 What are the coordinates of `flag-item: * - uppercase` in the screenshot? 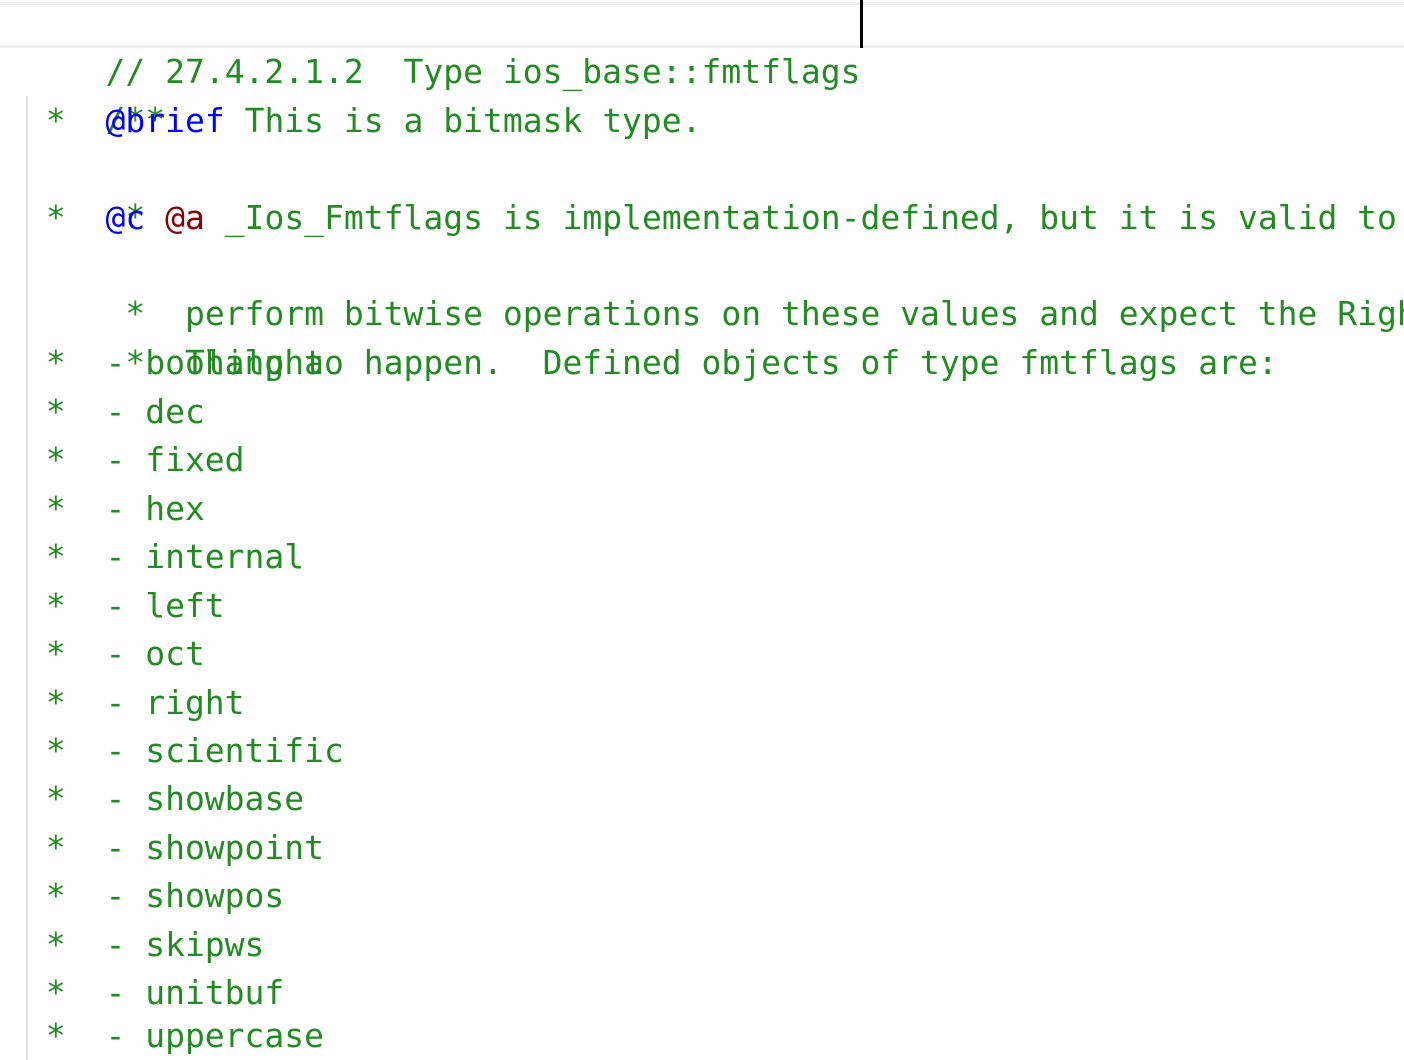 It's located at (175, 1035).